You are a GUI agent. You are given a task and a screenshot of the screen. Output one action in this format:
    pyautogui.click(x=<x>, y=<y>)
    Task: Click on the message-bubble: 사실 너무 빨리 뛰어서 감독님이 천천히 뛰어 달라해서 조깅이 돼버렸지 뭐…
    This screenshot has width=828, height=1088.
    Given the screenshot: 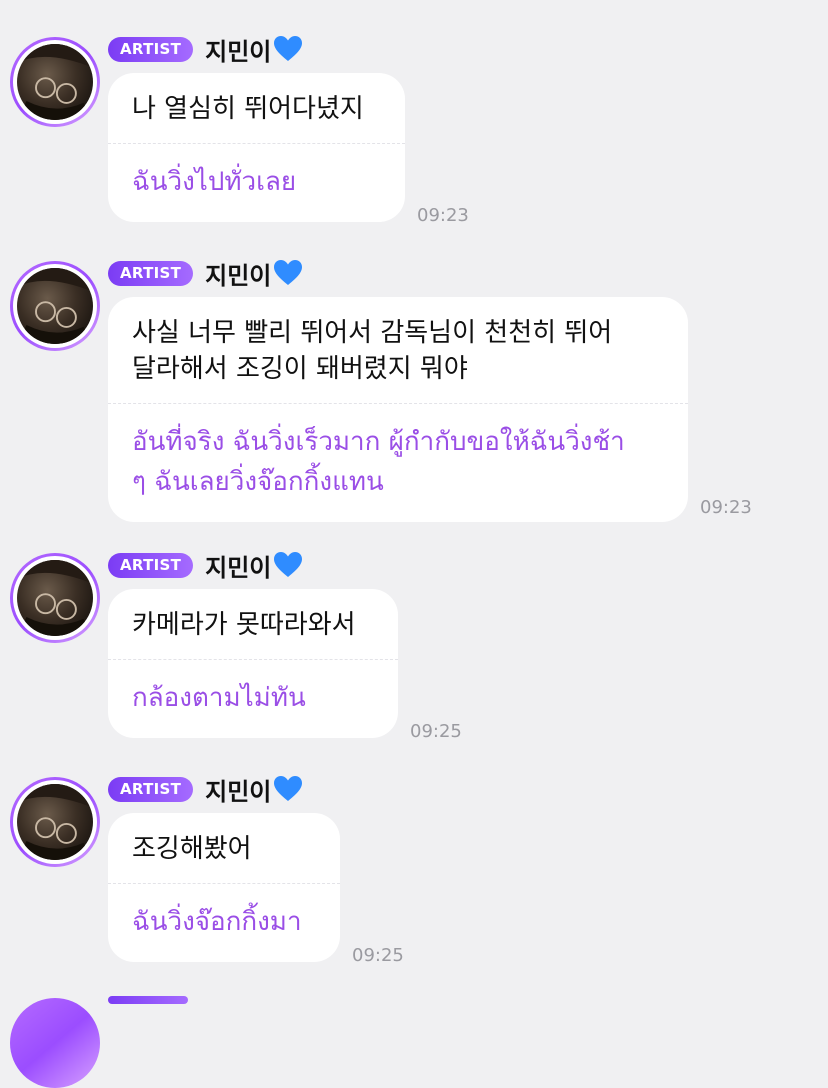 What is the action you would take?
    pyautogui.click(x=398, y=409)
    